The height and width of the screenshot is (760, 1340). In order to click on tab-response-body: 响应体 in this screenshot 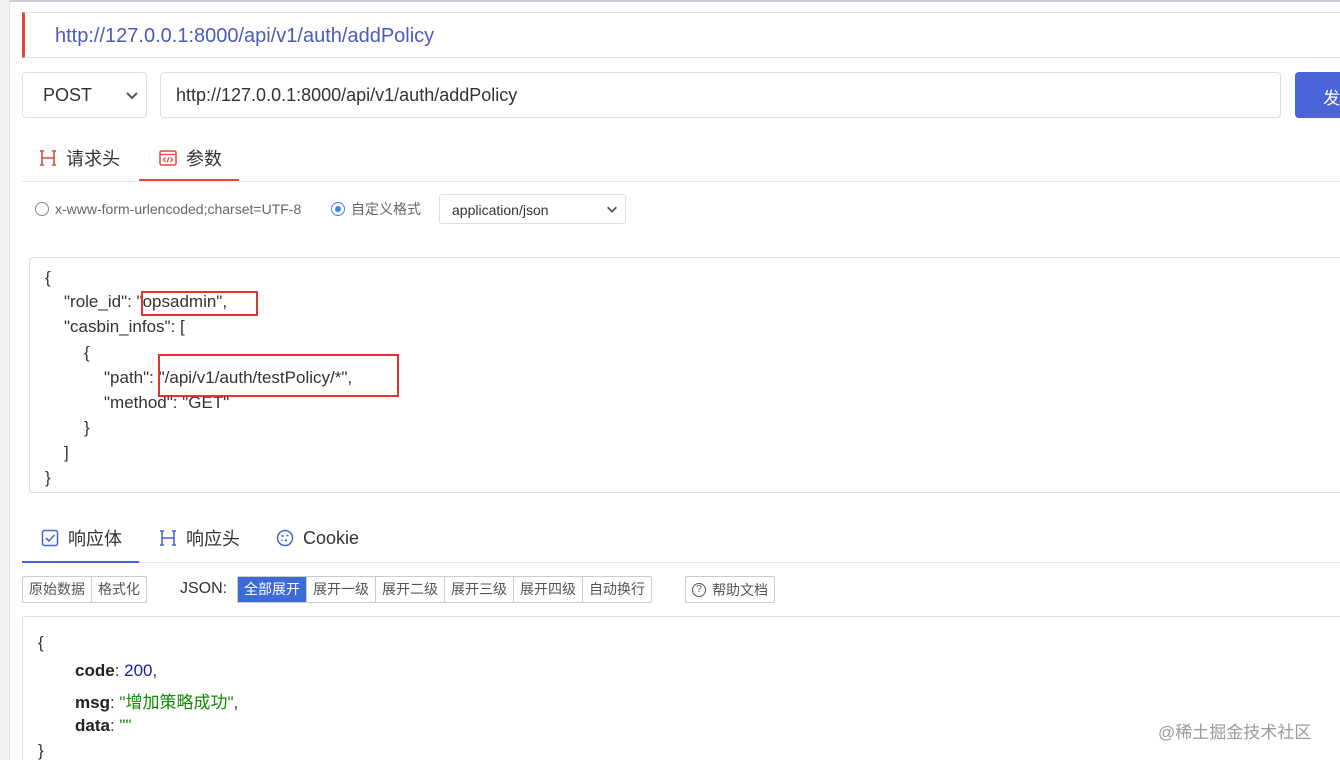, I will do `click(81, 538)`.